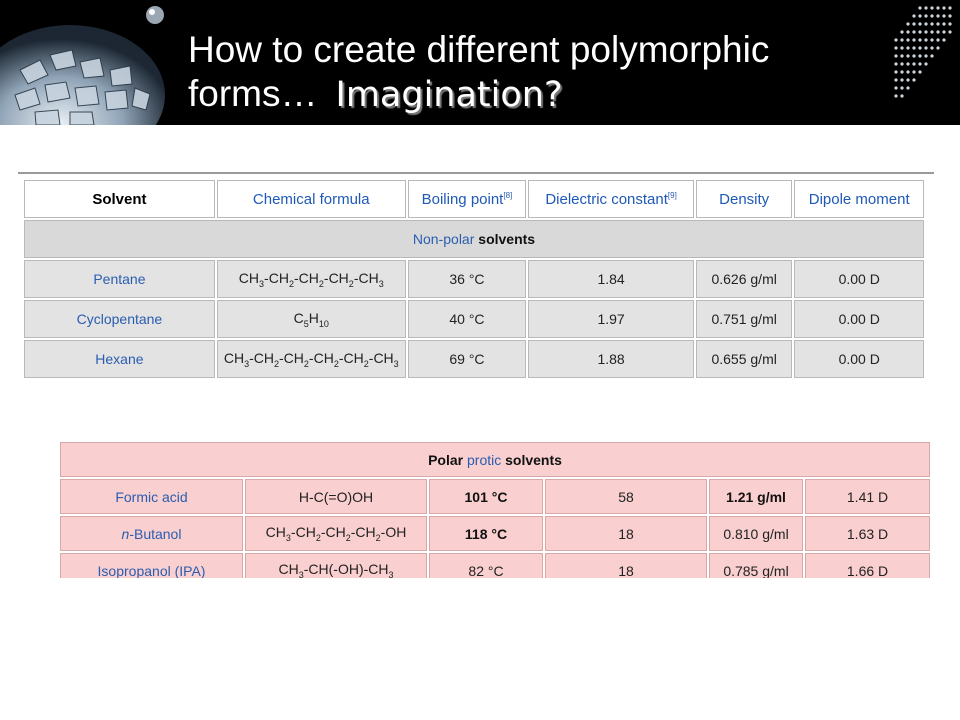 The width and height of the screenshot is (960, 720). Describe the element at coordinates (611, 279) in the screenshot. I see `dielectric-cell: 1.84` at that location.